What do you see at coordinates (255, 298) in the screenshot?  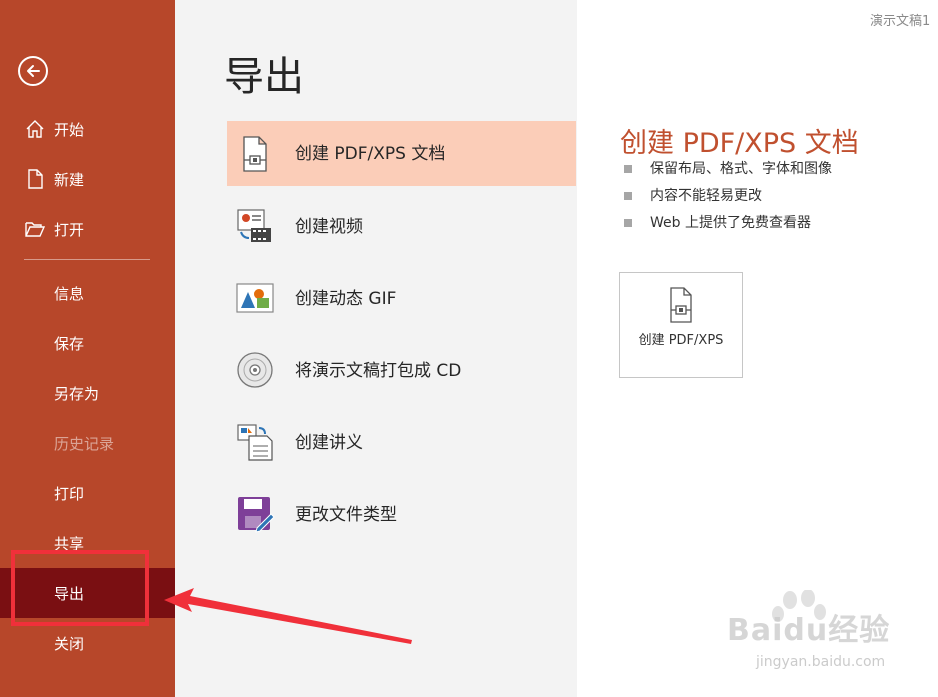 I see `gif-image-icon` at bounding box center [255, 298].